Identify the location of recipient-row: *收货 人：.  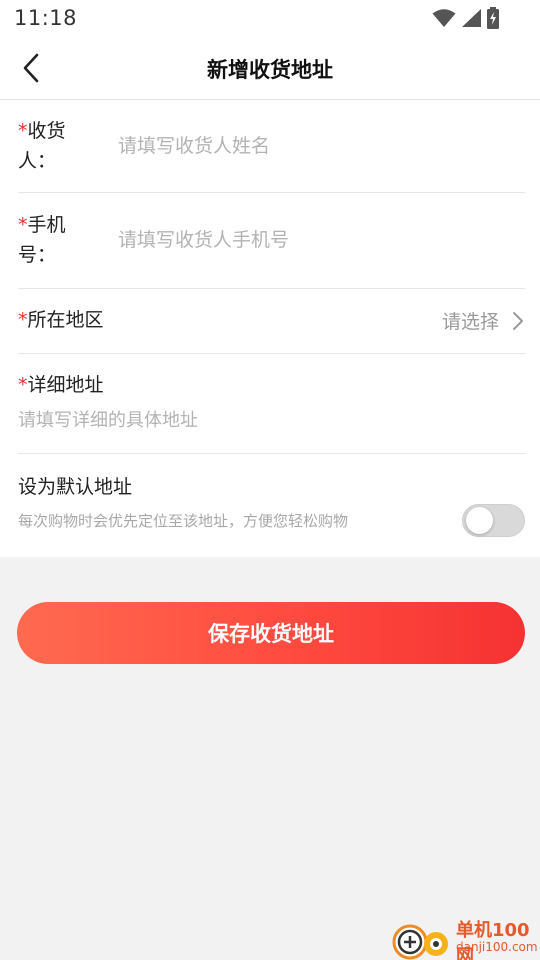
(271, 148).